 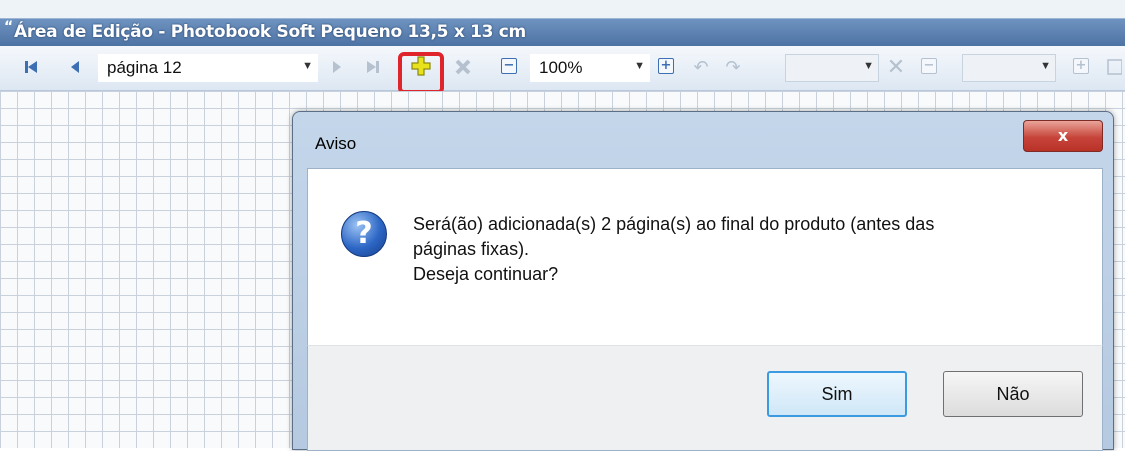 I want to click on clear-icon: ✕, so click(x=896, y=67).